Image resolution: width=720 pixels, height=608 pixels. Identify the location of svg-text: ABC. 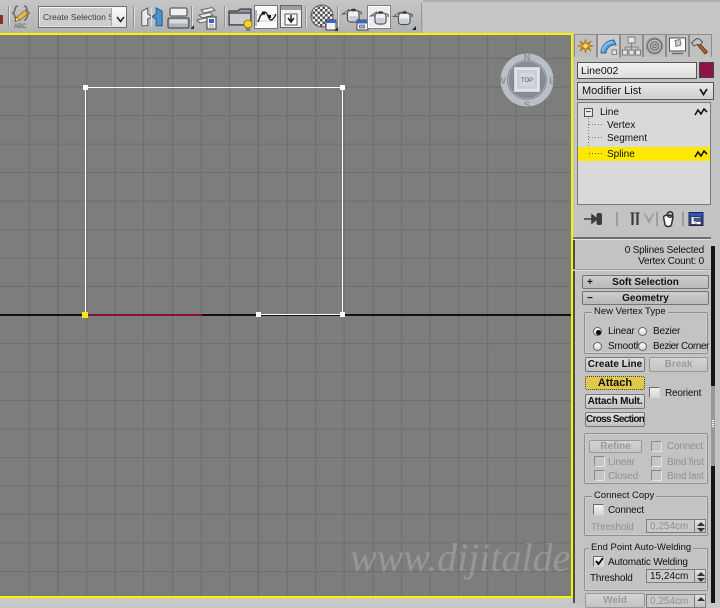
(20, 27).